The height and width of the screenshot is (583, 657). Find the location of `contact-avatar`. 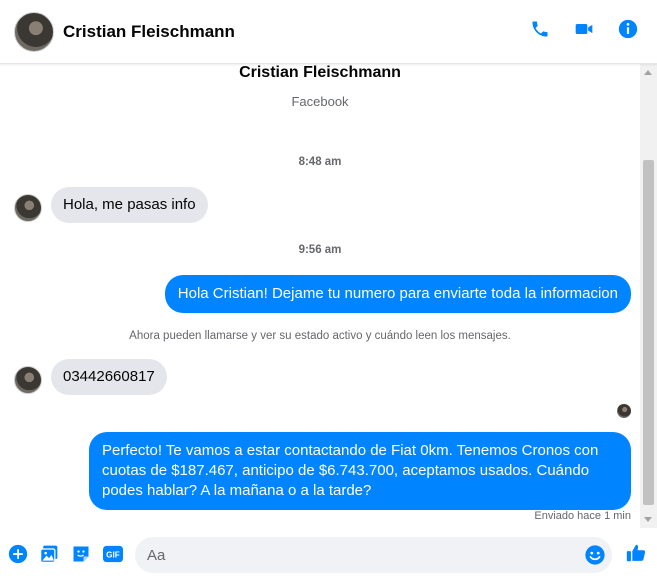

contact-avatar is located at coordinates (34, 31).